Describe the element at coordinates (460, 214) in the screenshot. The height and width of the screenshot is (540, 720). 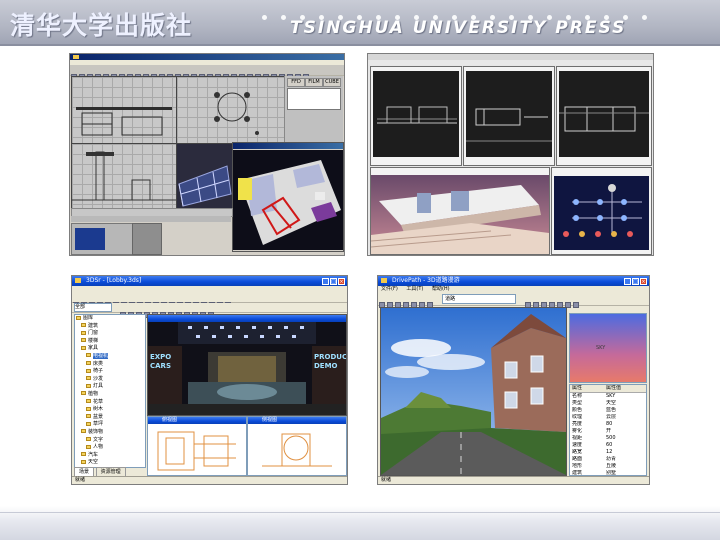
I see `render-view-image` at that location.